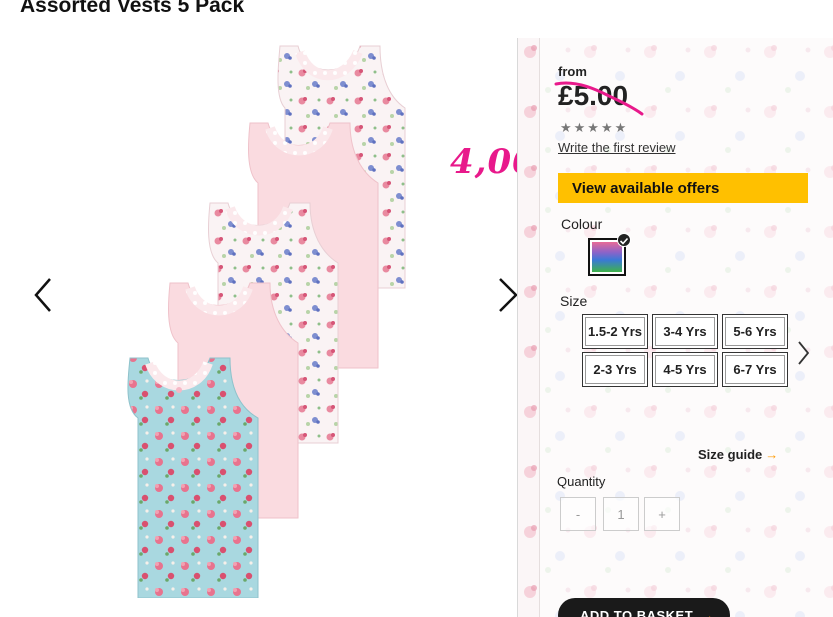 This screenshot has height=617, width=833. What do you see at coordinates (685, 369) in the screenshot?
I see `size-option: 4-5 Yrs` at bounding box center [685, 369].